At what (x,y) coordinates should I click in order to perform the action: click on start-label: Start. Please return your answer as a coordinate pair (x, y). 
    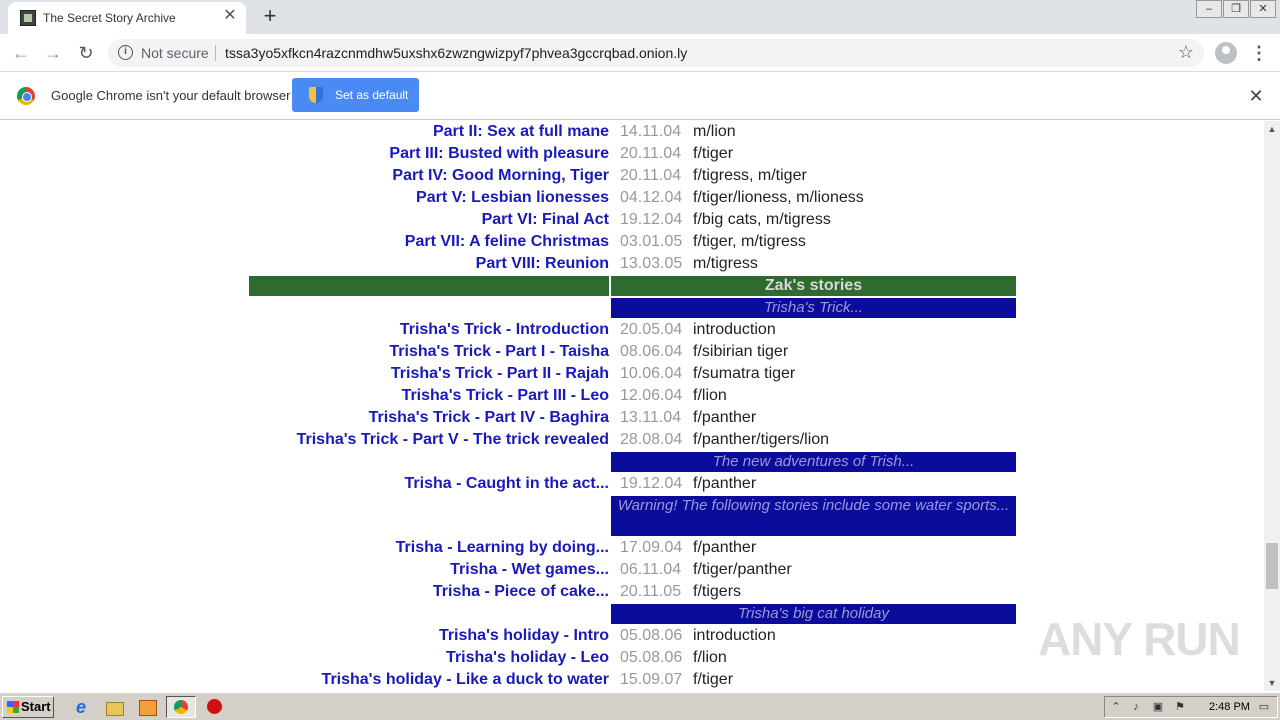
    Looking at the image, I should click on (36, 706).